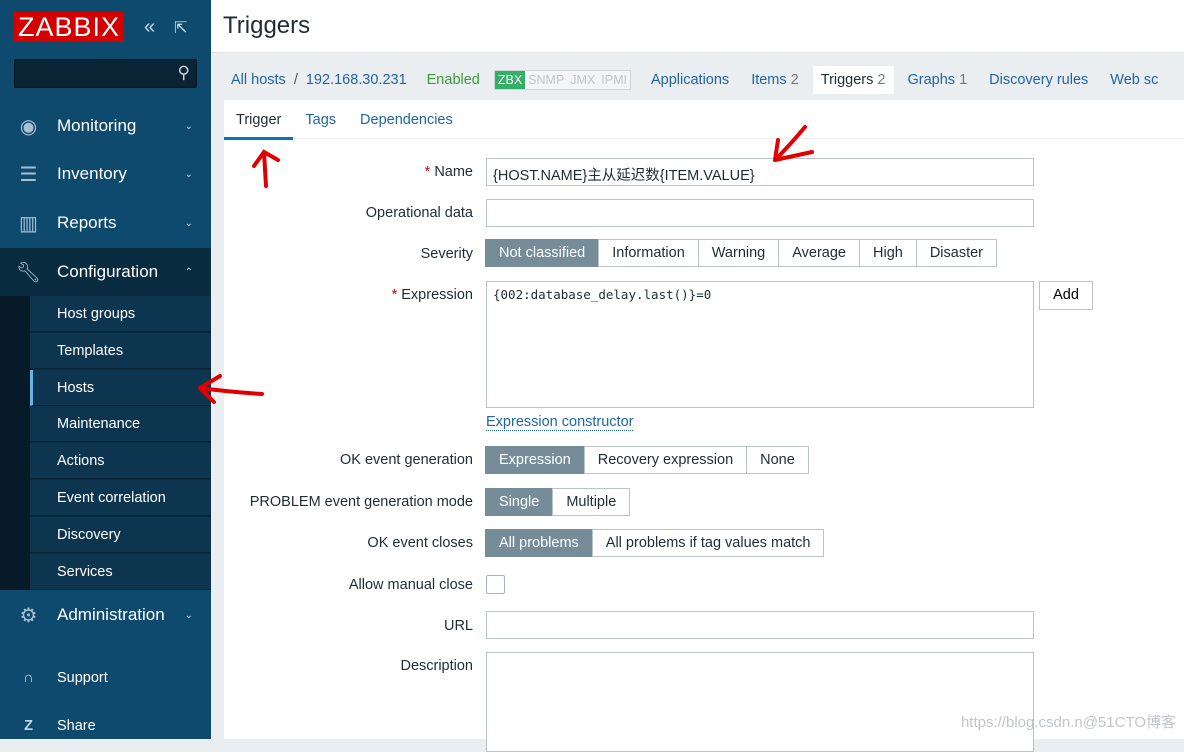 The width and height of the screenshot is (1184, 752). I want to click on arrow-annotation-hosts, so click(231, 389).